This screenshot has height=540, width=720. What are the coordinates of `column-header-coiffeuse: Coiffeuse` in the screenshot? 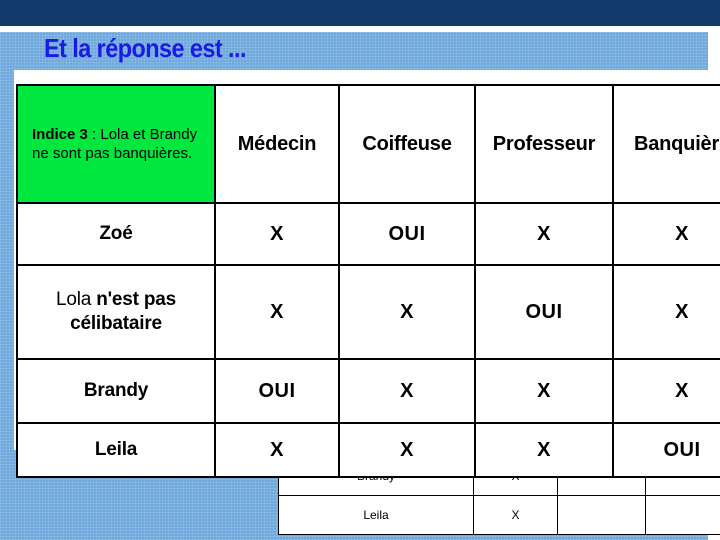 It's located at (407, 144).